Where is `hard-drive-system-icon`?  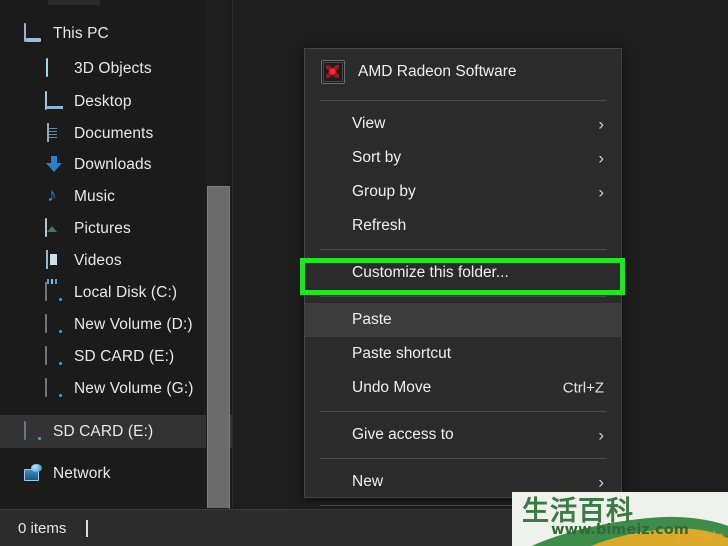
hard-drive-system-icon is located at coordinates (55, 292).